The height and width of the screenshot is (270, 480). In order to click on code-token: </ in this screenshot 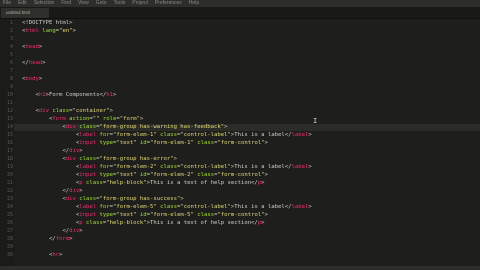, I will do `click(46, 231)`.